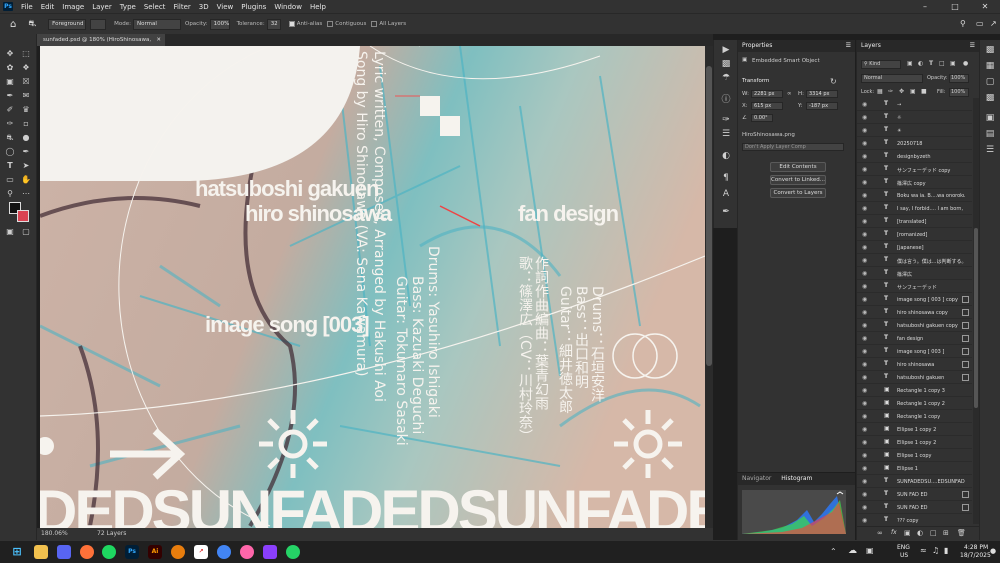 This screenshot has height=563, width=1000. Describe the element at coordinates (17, 552) in the screenshot. I see `windows-start-icon: ⊞` at that location.